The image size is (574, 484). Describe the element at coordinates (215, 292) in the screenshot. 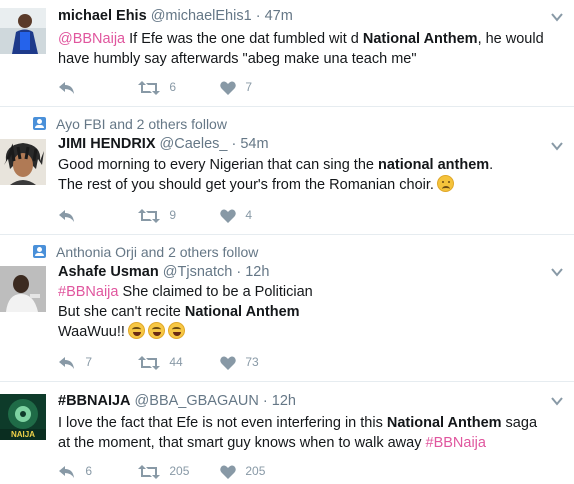

I see `text-segment: She claimed to be a Politician` at that location.